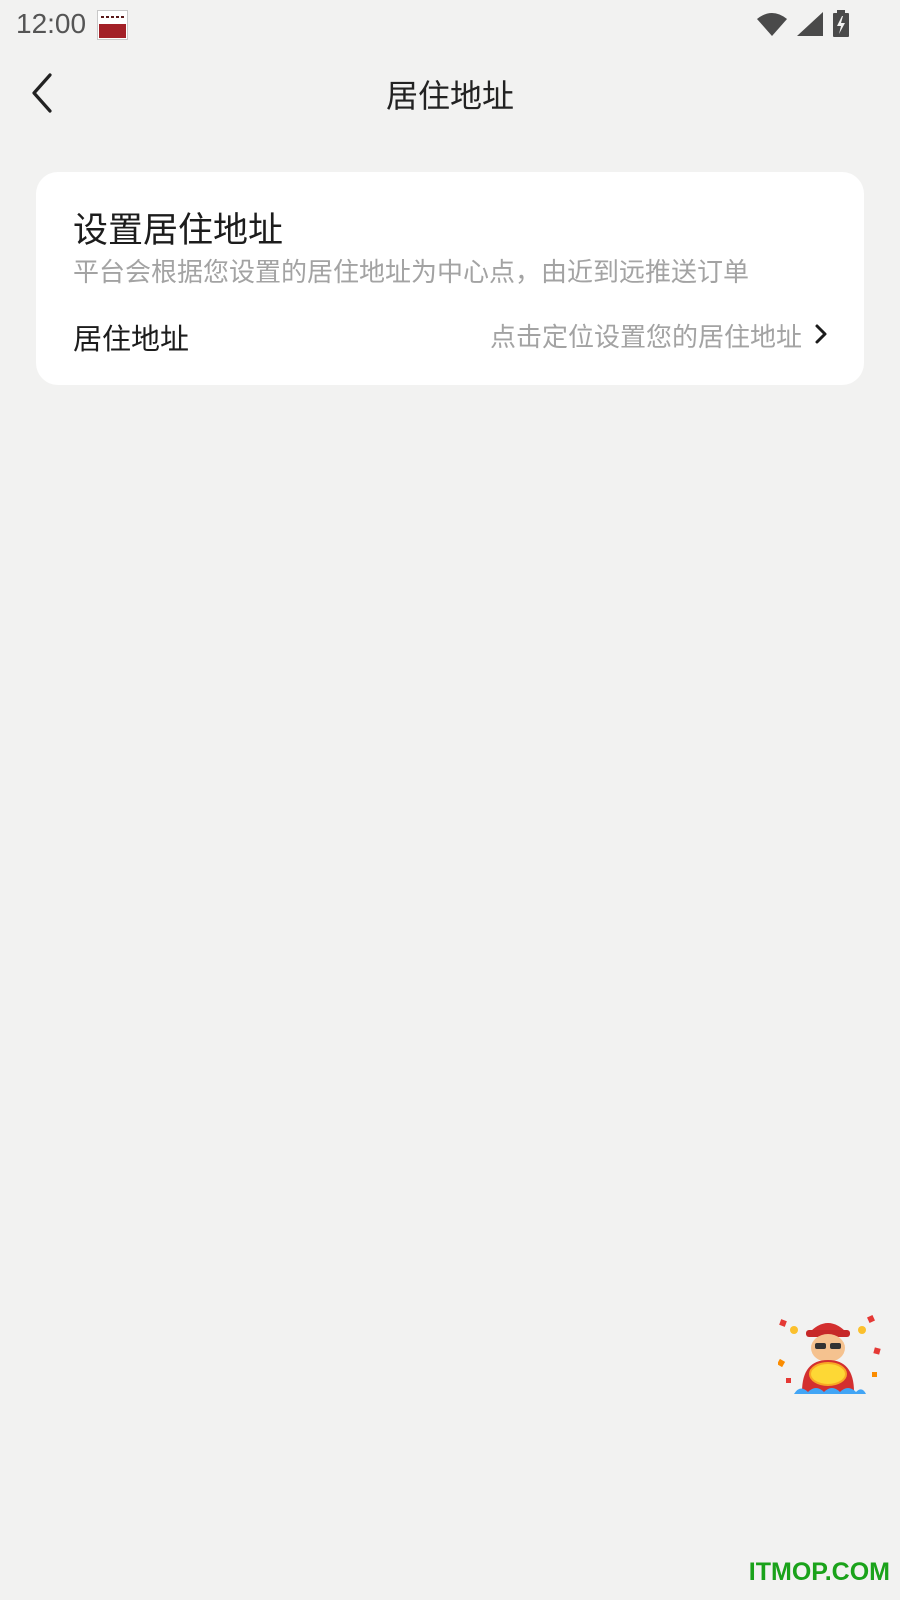  I want to click on status-time: 12:00, so click(51, 23).